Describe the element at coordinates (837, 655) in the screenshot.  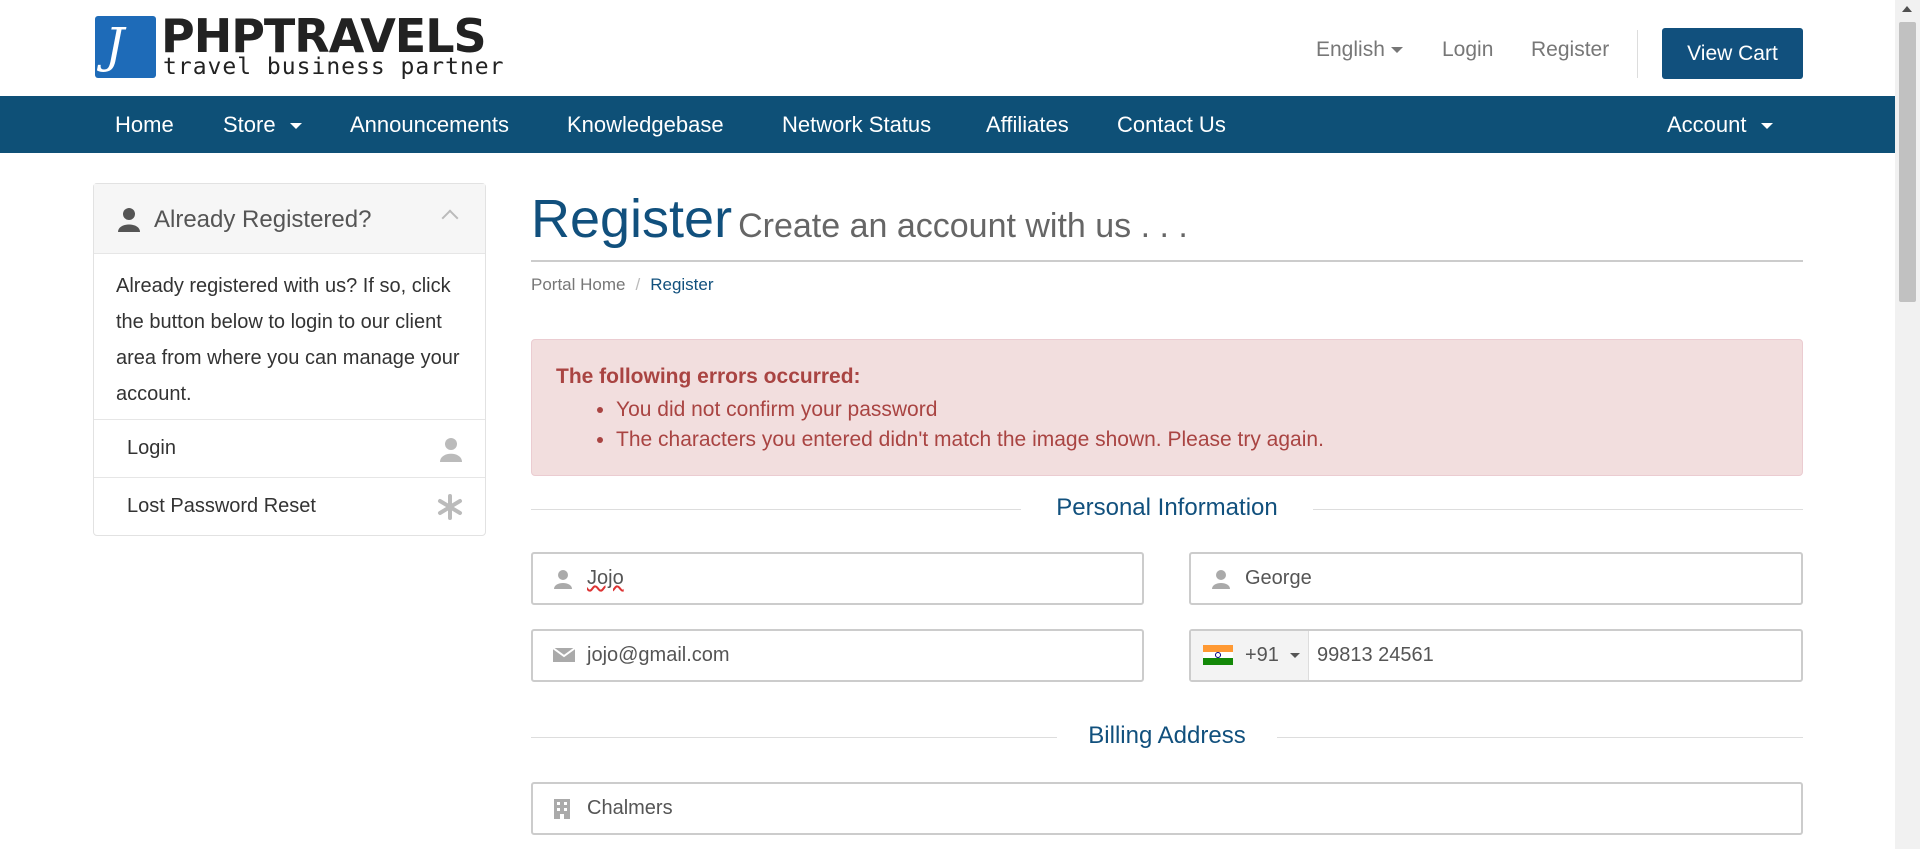
I see `email-input: jojo@gmail.com` at that location.